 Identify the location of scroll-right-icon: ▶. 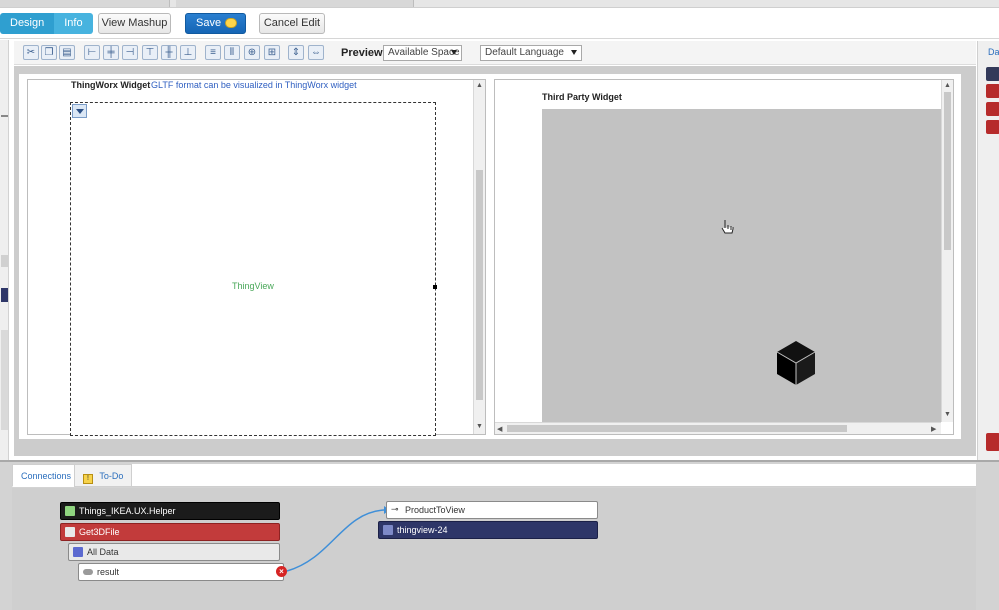
(933, 429).